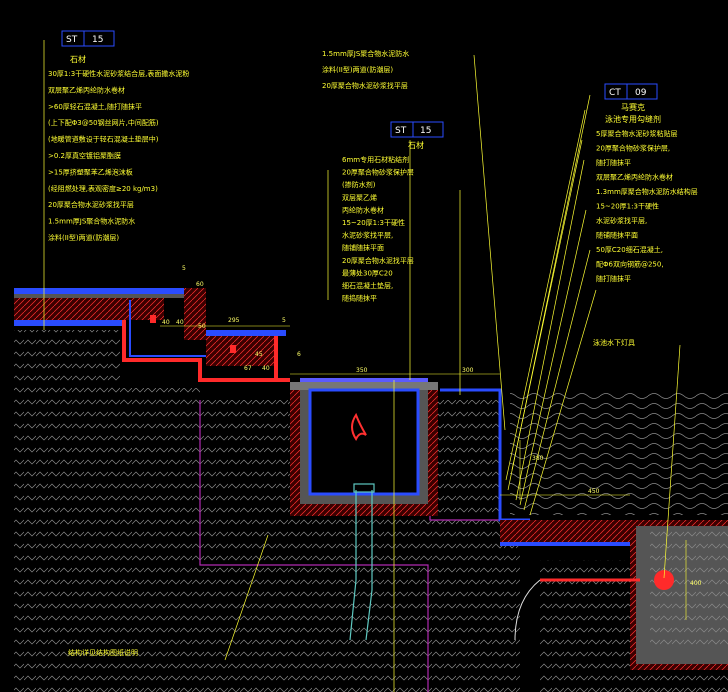 The image size is (728, 692). What do you see at coordinates (364, 447) in the screenshot?
I see `drain-trench` at bounding box center [364, 447].